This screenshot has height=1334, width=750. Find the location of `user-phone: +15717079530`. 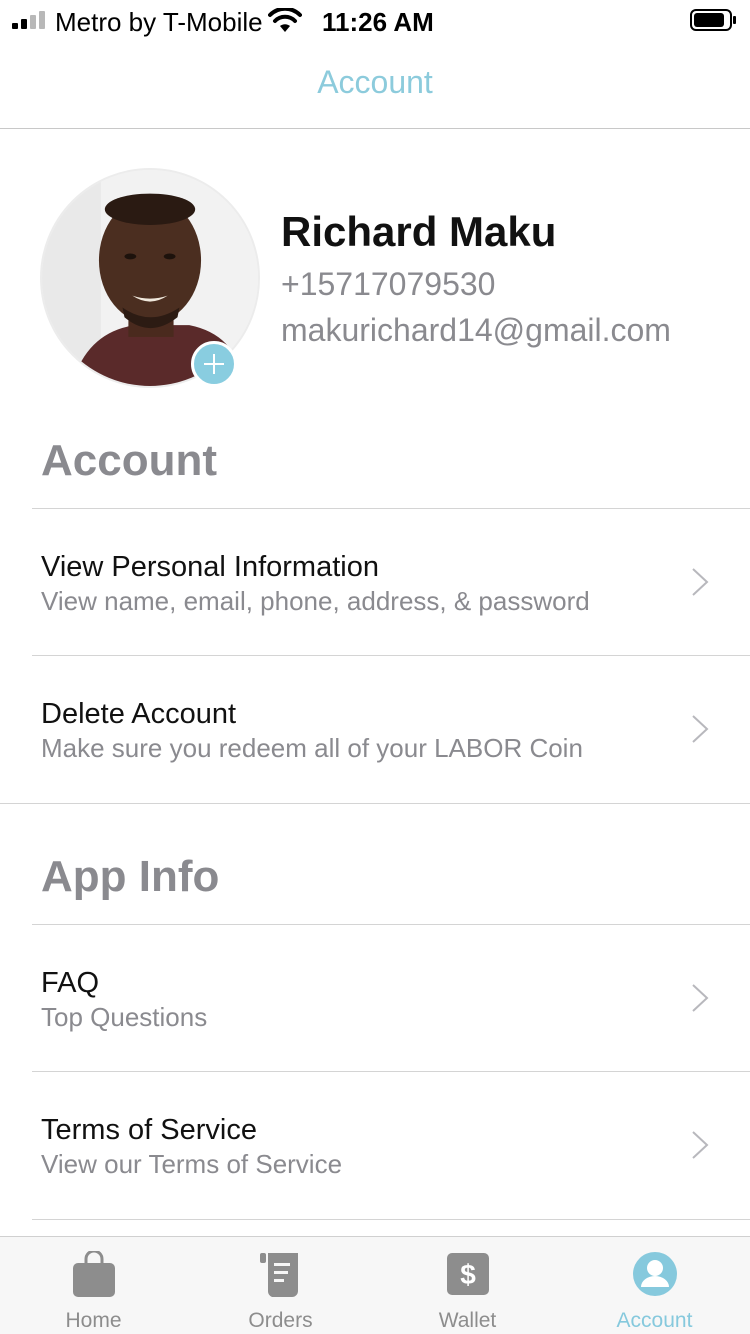

user-phone: +15717079530 is located at coordinates (388, 284).